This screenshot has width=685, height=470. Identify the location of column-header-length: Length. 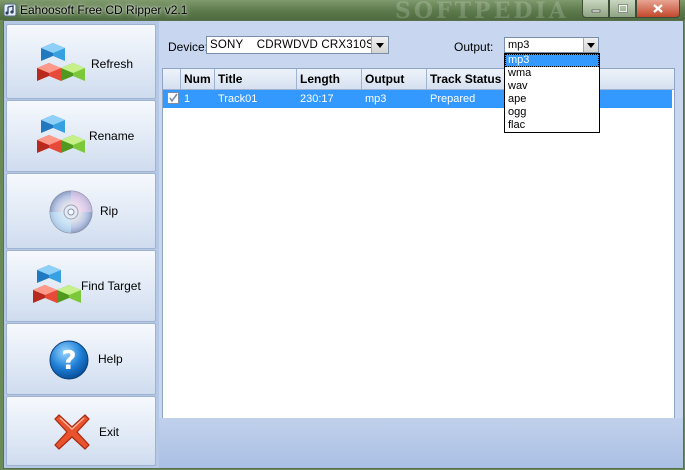
(329, 79).